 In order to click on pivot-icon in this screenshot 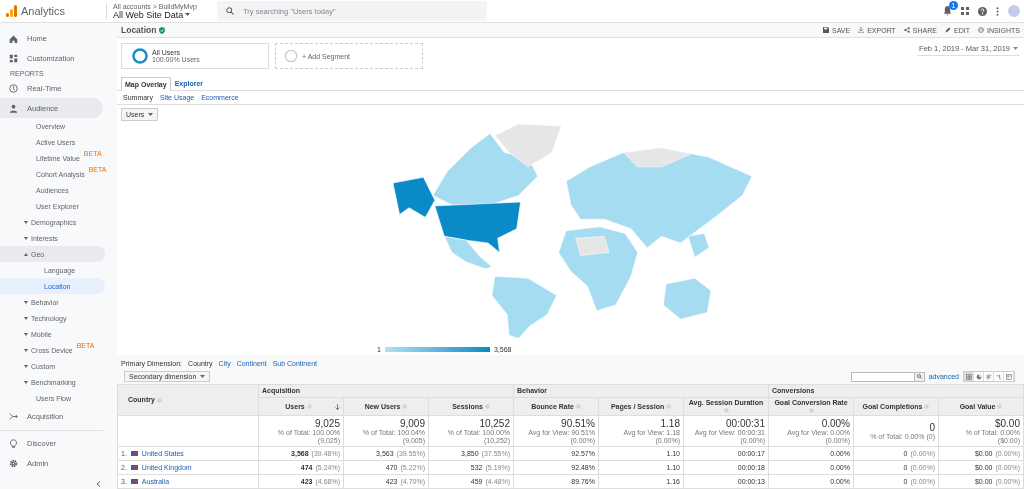, I will do `click(1008, 376)`.